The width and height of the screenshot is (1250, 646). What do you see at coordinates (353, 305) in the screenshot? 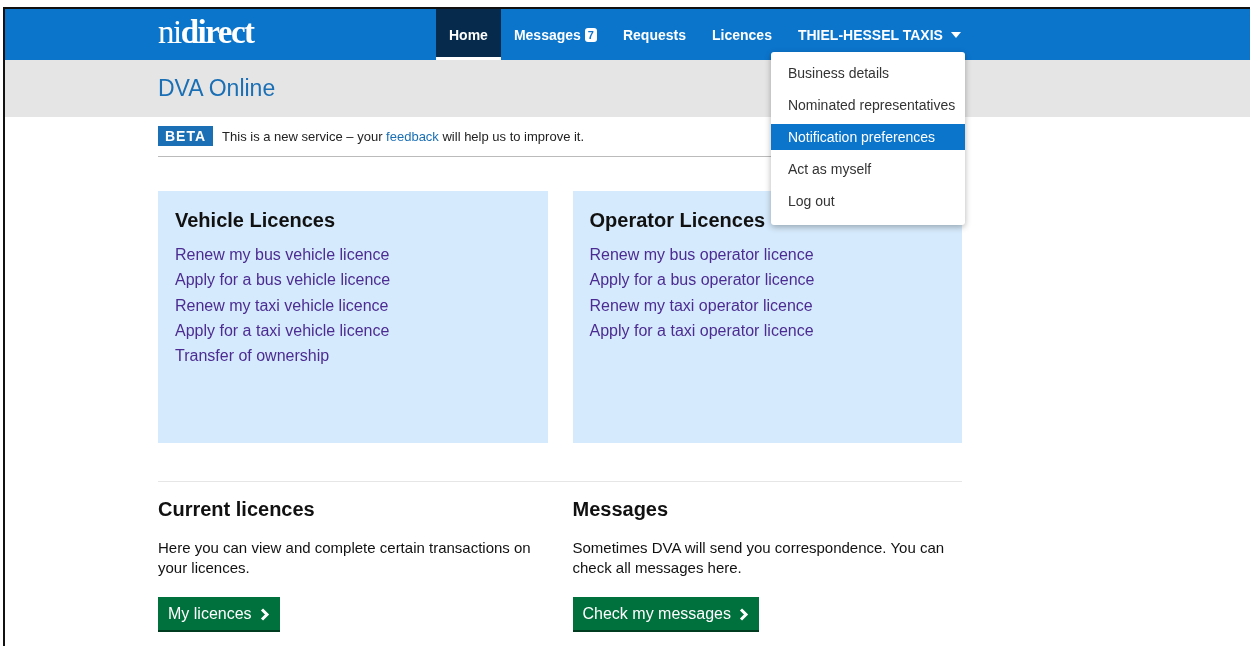
I see `licence-link: Renew my taxi vehicle licence` at bounding box center [353, 305].